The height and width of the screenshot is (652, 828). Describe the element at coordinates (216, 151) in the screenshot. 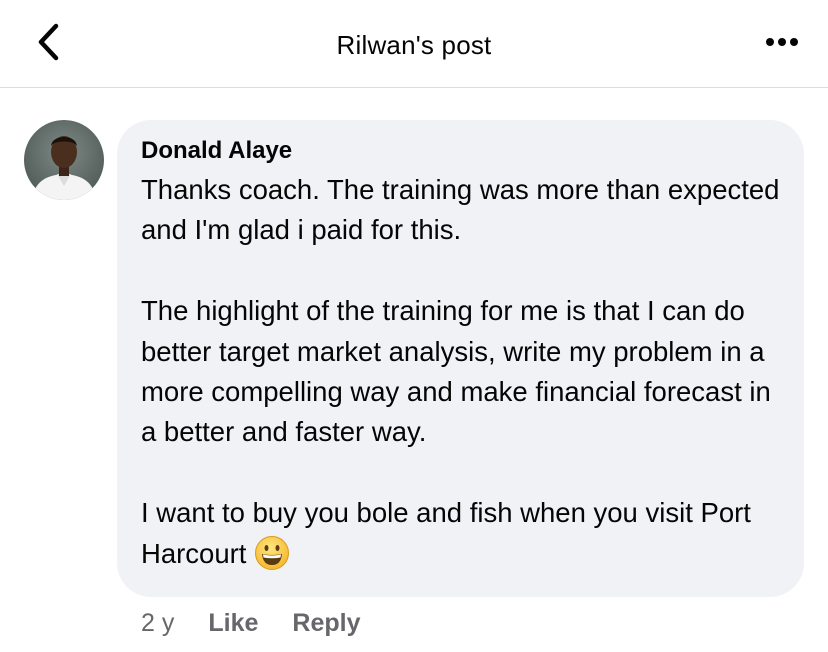

I see `comment-author: Donald Alaye` at that location.